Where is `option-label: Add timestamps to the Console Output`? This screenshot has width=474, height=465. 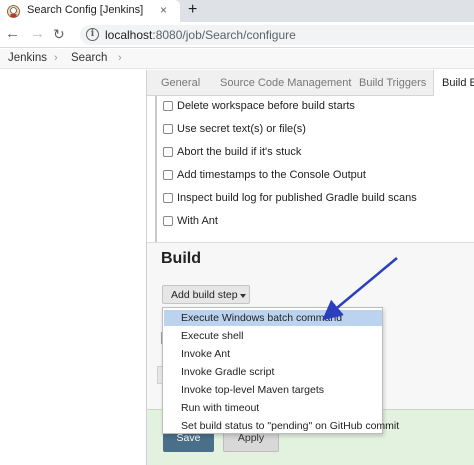
option-label: Add timestamps to the Console Output is located at coordinates (271, 175).